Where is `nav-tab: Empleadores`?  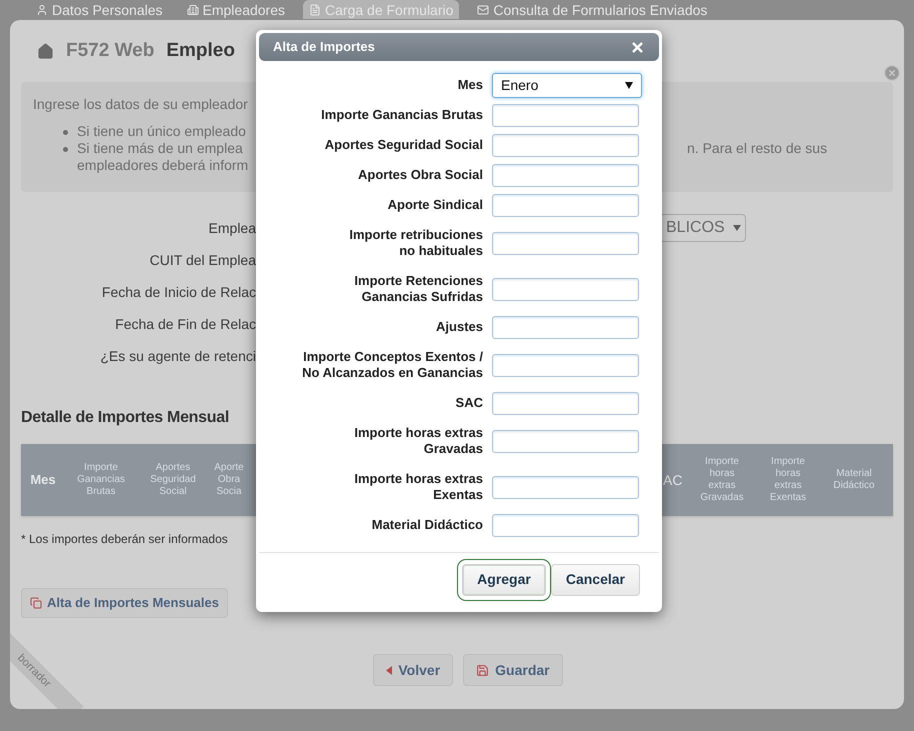
nav-tab: Empleadores is located at coordinates (236, 9).